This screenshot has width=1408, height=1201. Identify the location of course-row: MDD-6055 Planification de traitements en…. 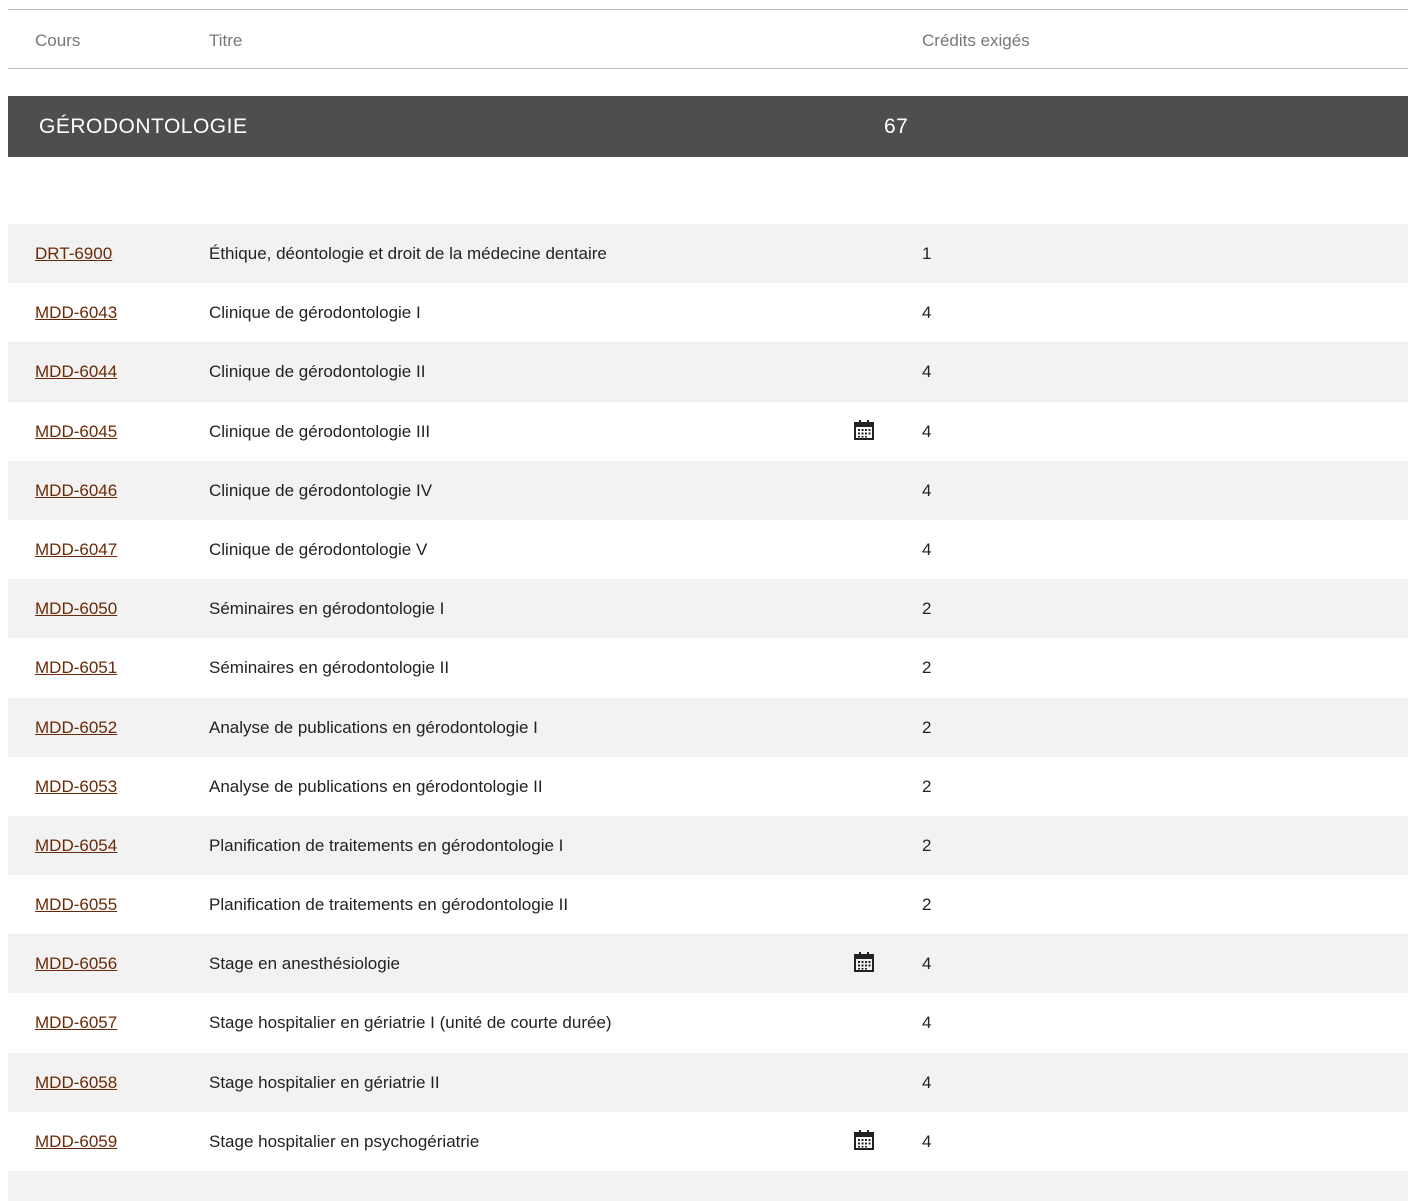
(708, 905).